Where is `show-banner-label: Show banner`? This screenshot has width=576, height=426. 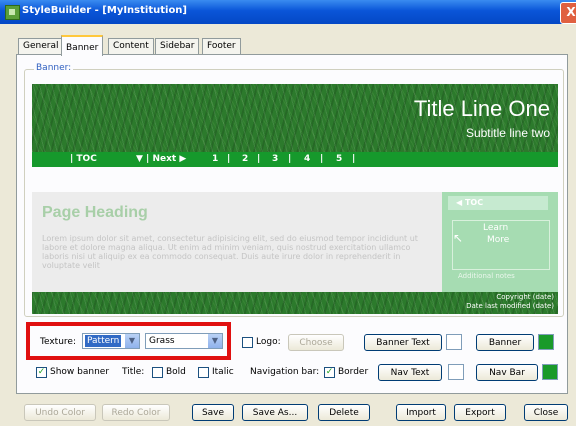
show-banner-label: Show banner is located at coordinates (80, 372).